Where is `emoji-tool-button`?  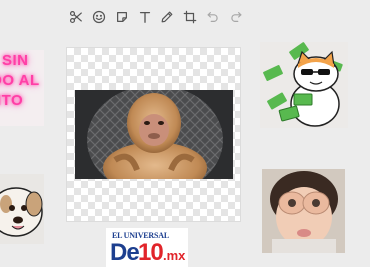
emoji-tool-button is located at coordinates (99, 17).